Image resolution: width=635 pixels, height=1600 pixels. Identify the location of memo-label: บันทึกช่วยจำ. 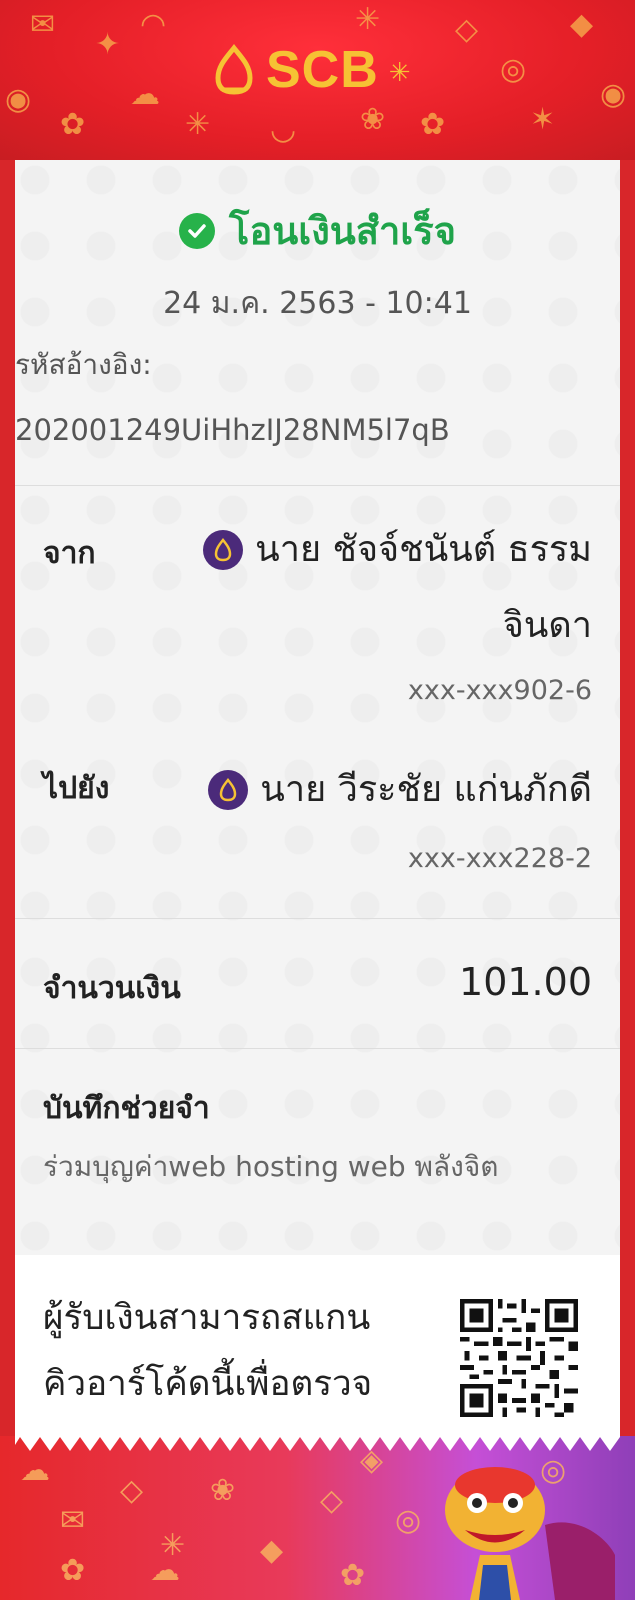
(126, 1108).